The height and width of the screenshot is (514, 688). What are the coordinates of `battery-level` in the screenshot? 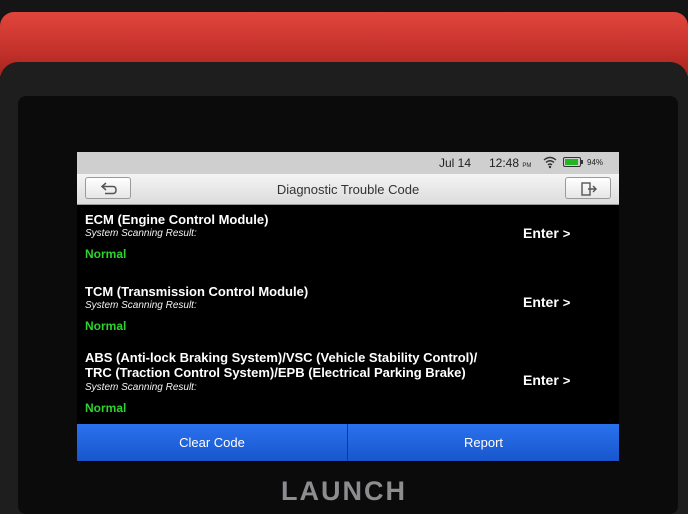 It's located at (572, 162).